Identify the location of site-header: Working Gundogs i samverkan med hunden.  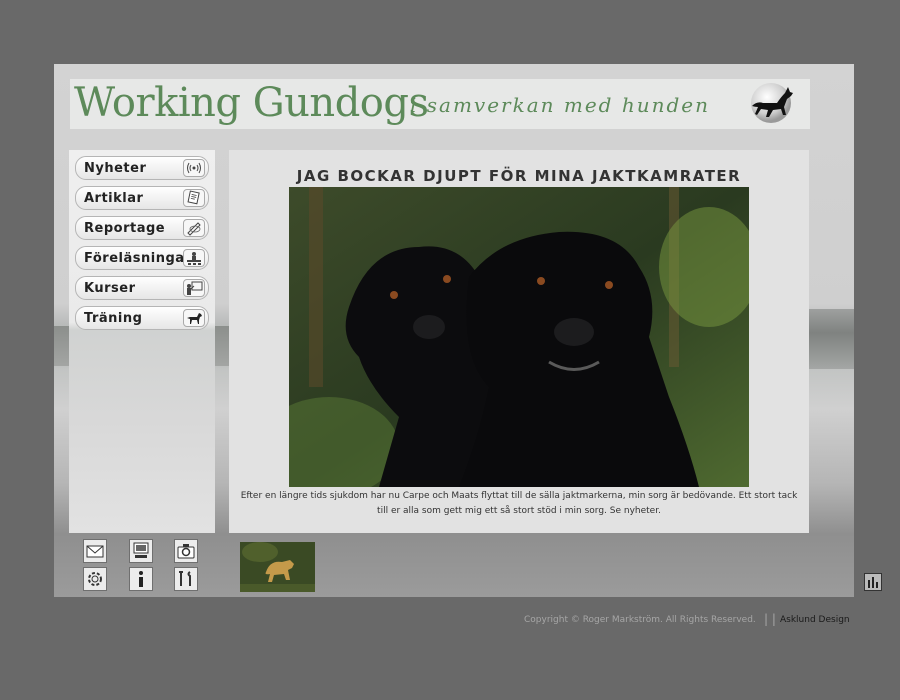
(440, 104).